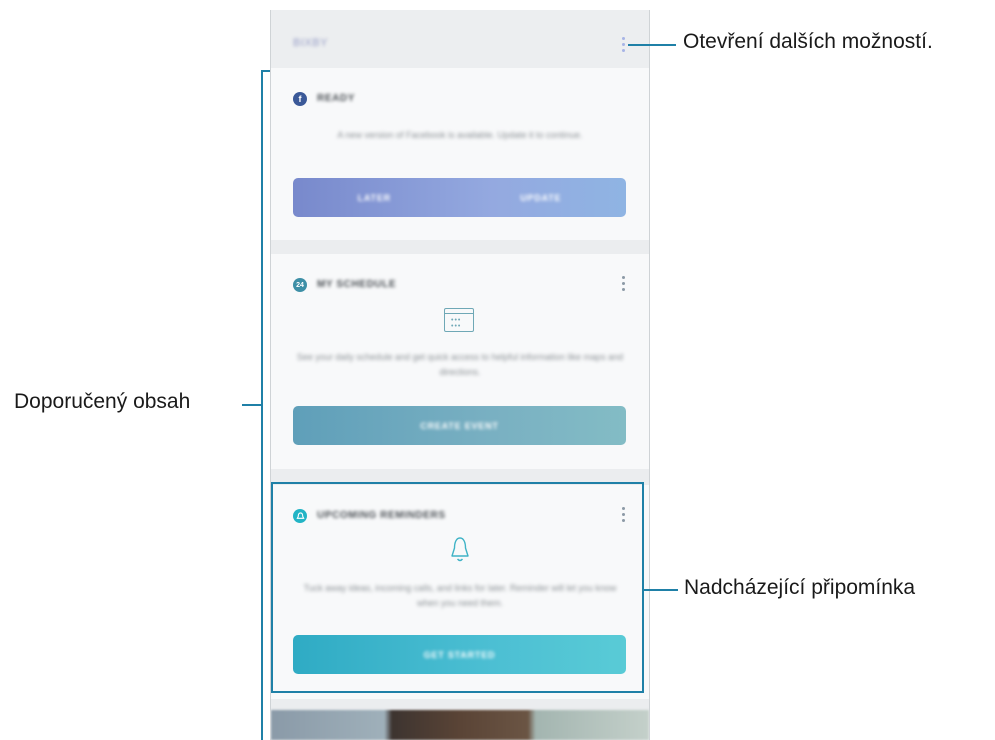 This screenshot has height=740, width=995. Describe the element at coordinates (540, 198) in the screenshot. I see `update-button: UPDATE` at that location.